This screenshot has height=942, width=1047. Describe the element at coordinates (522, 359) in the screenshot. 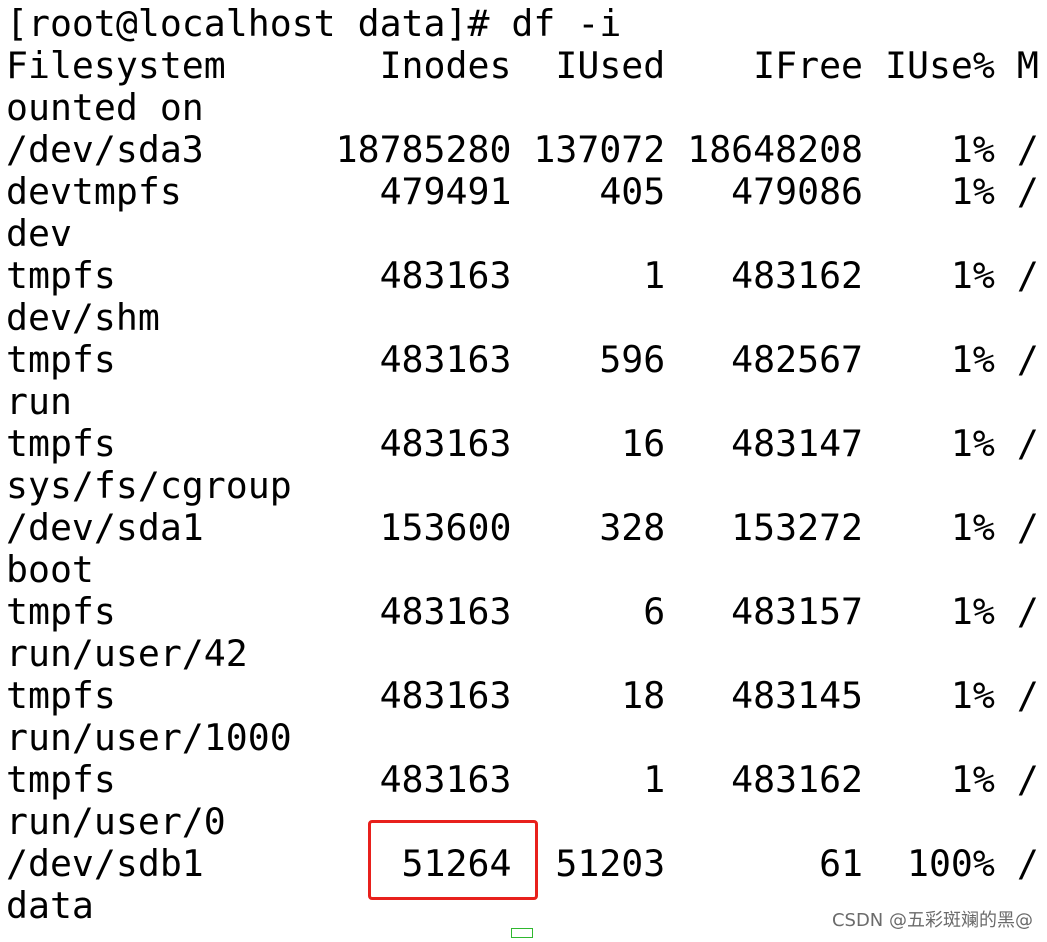

I see `table-row-tmpfs-run: tmpfs 483163 596 482567 1% /` at that location.